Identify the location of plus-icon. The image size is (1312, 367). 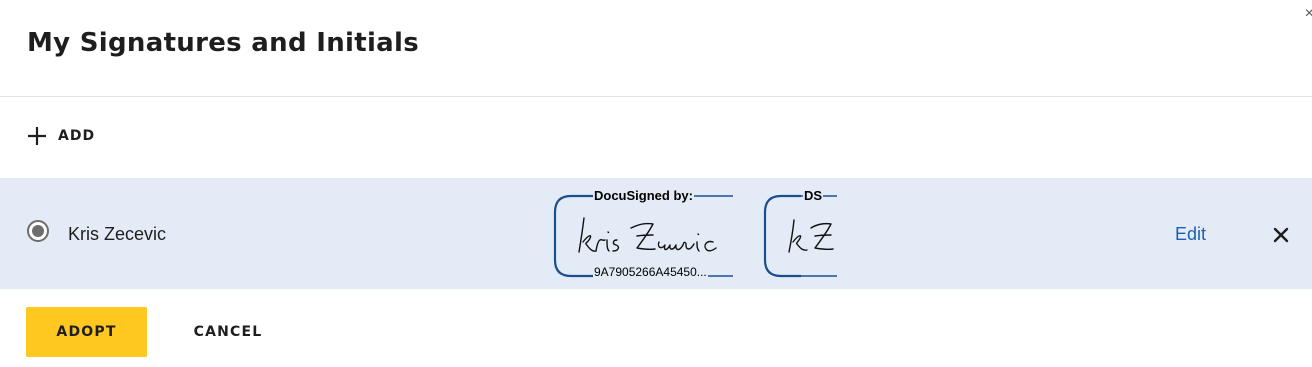
(37, 136).